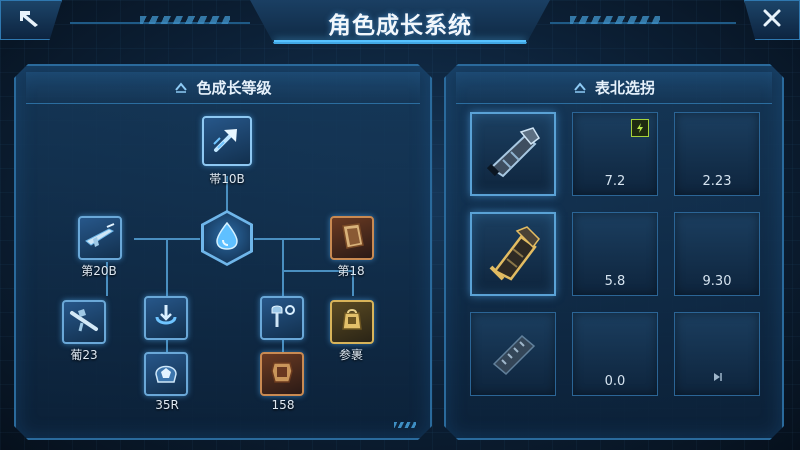  I want to click on equipment-slot-5-value: 5.8, so click(615, 281).